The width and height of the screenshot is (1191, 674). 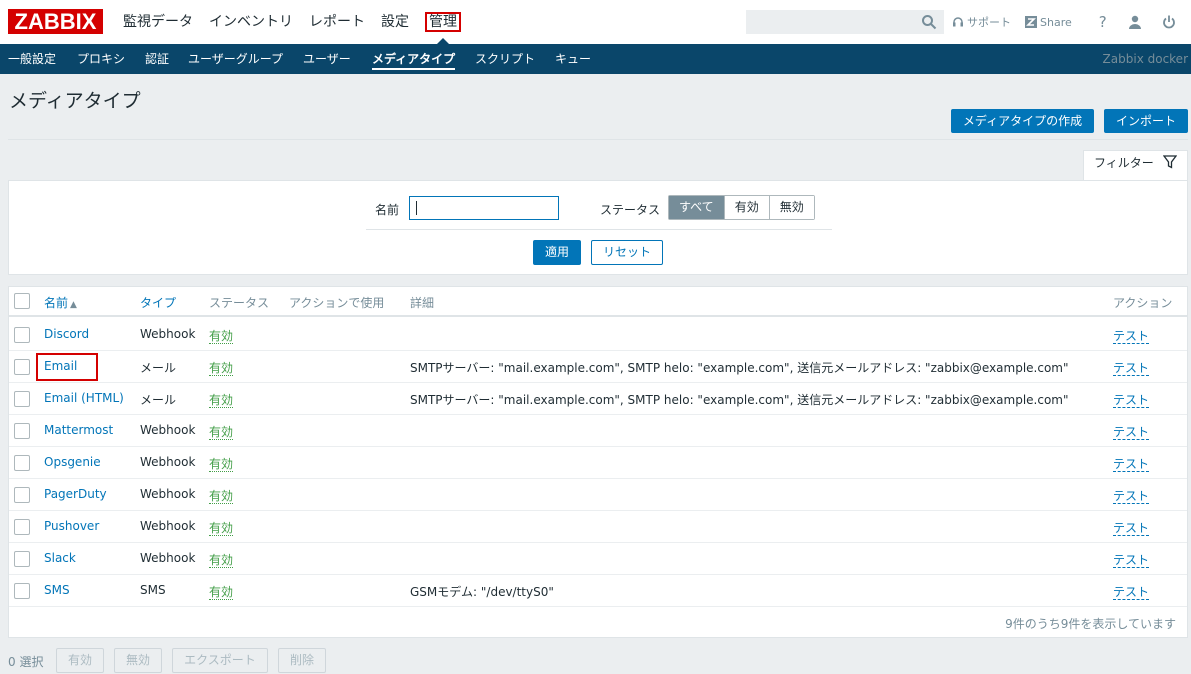 I want to click on media-type-name-link: SMS, so click(x=57, y=590).